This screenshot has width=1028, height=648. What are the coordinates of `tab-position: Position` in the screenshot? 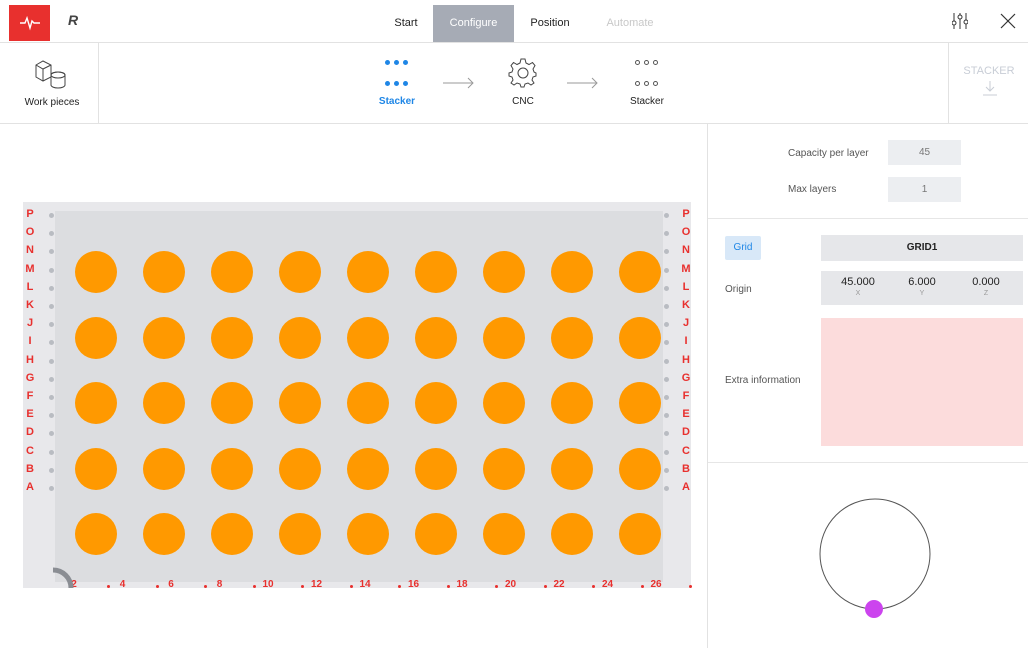 It's located at (550, 23).